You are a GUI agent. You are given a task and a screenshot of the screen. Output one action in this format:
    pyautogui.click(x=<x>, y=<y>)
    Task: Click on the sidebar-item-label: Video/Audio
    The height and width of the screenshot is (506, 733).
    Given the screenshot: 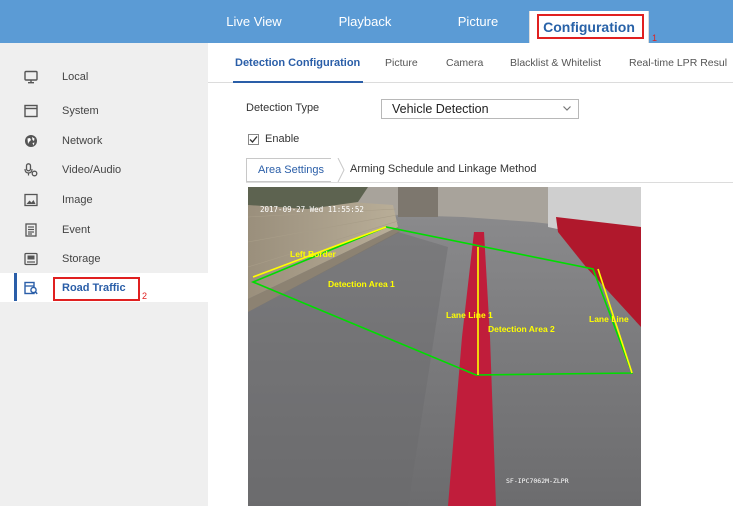 What is the action you would take?
    pyautogui.click(x=92, y=169)
    